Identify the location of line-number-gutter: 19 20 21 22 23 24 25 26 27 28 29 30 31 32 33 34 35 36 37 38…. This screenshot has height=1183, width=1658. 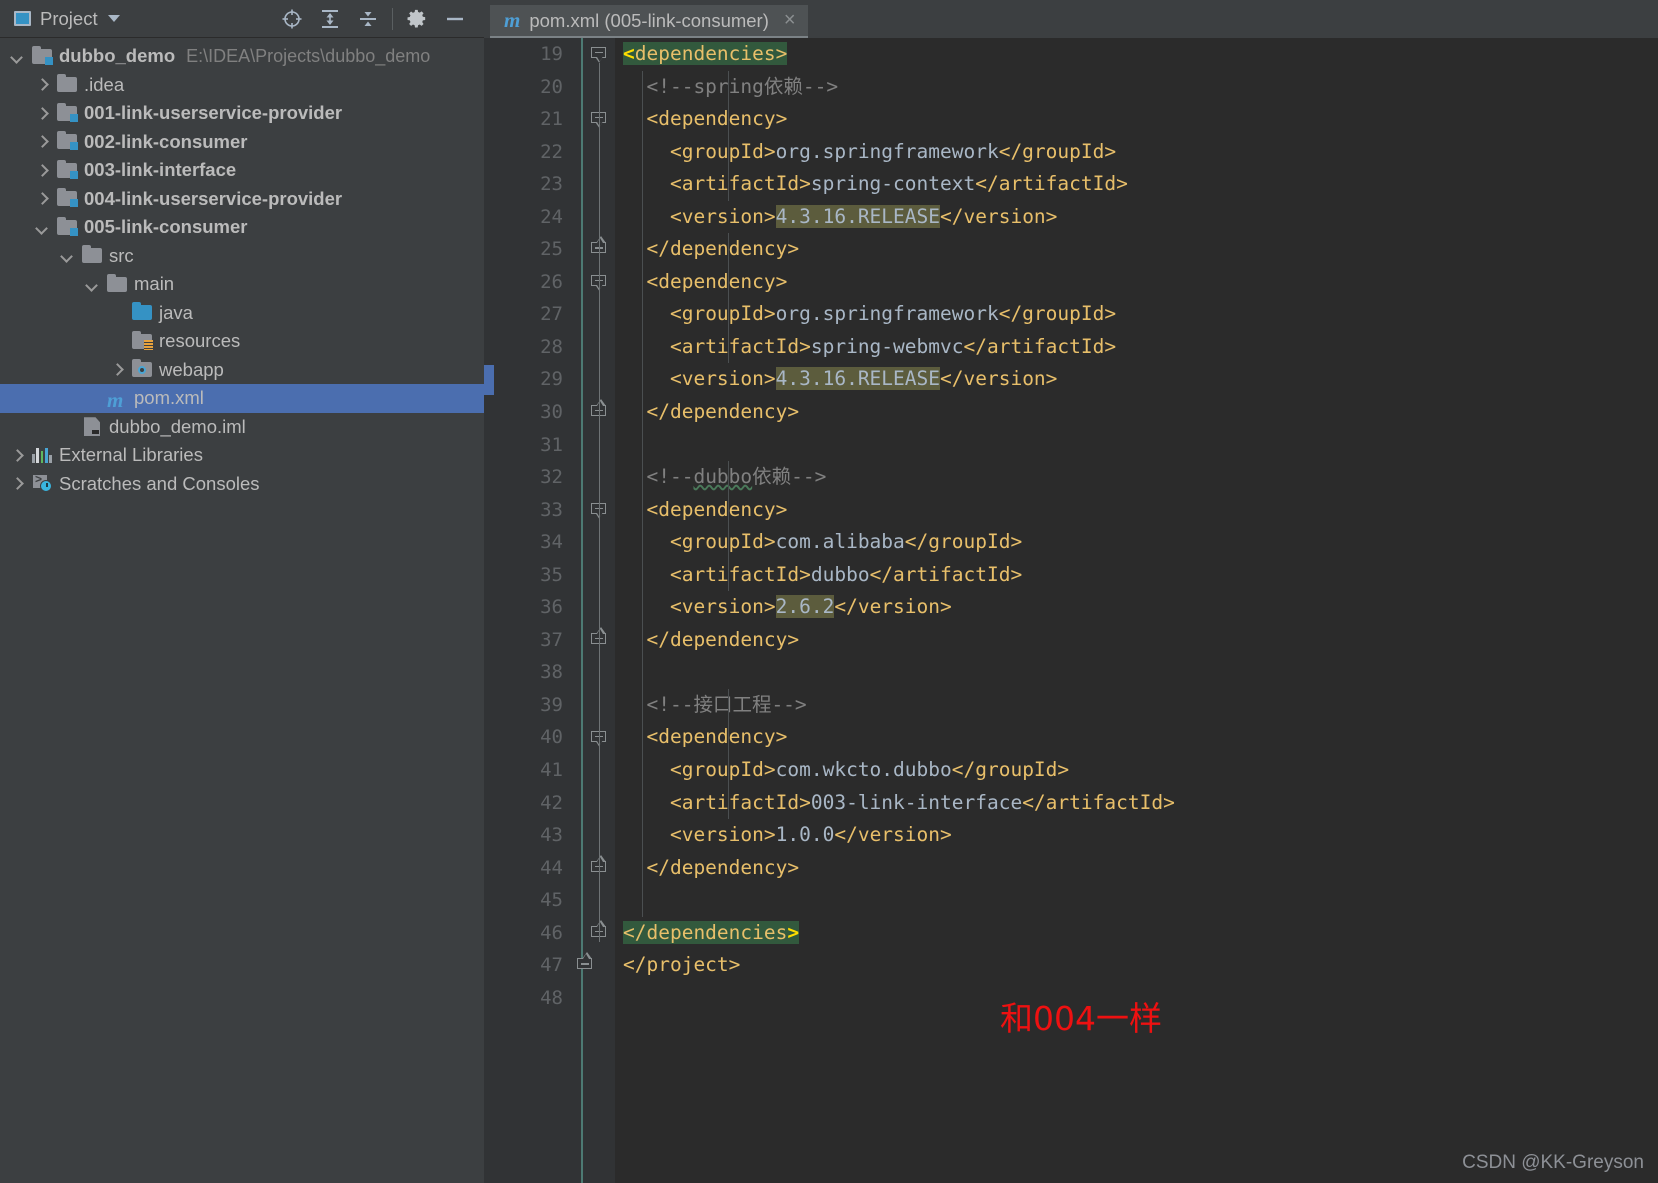
(530, 610).